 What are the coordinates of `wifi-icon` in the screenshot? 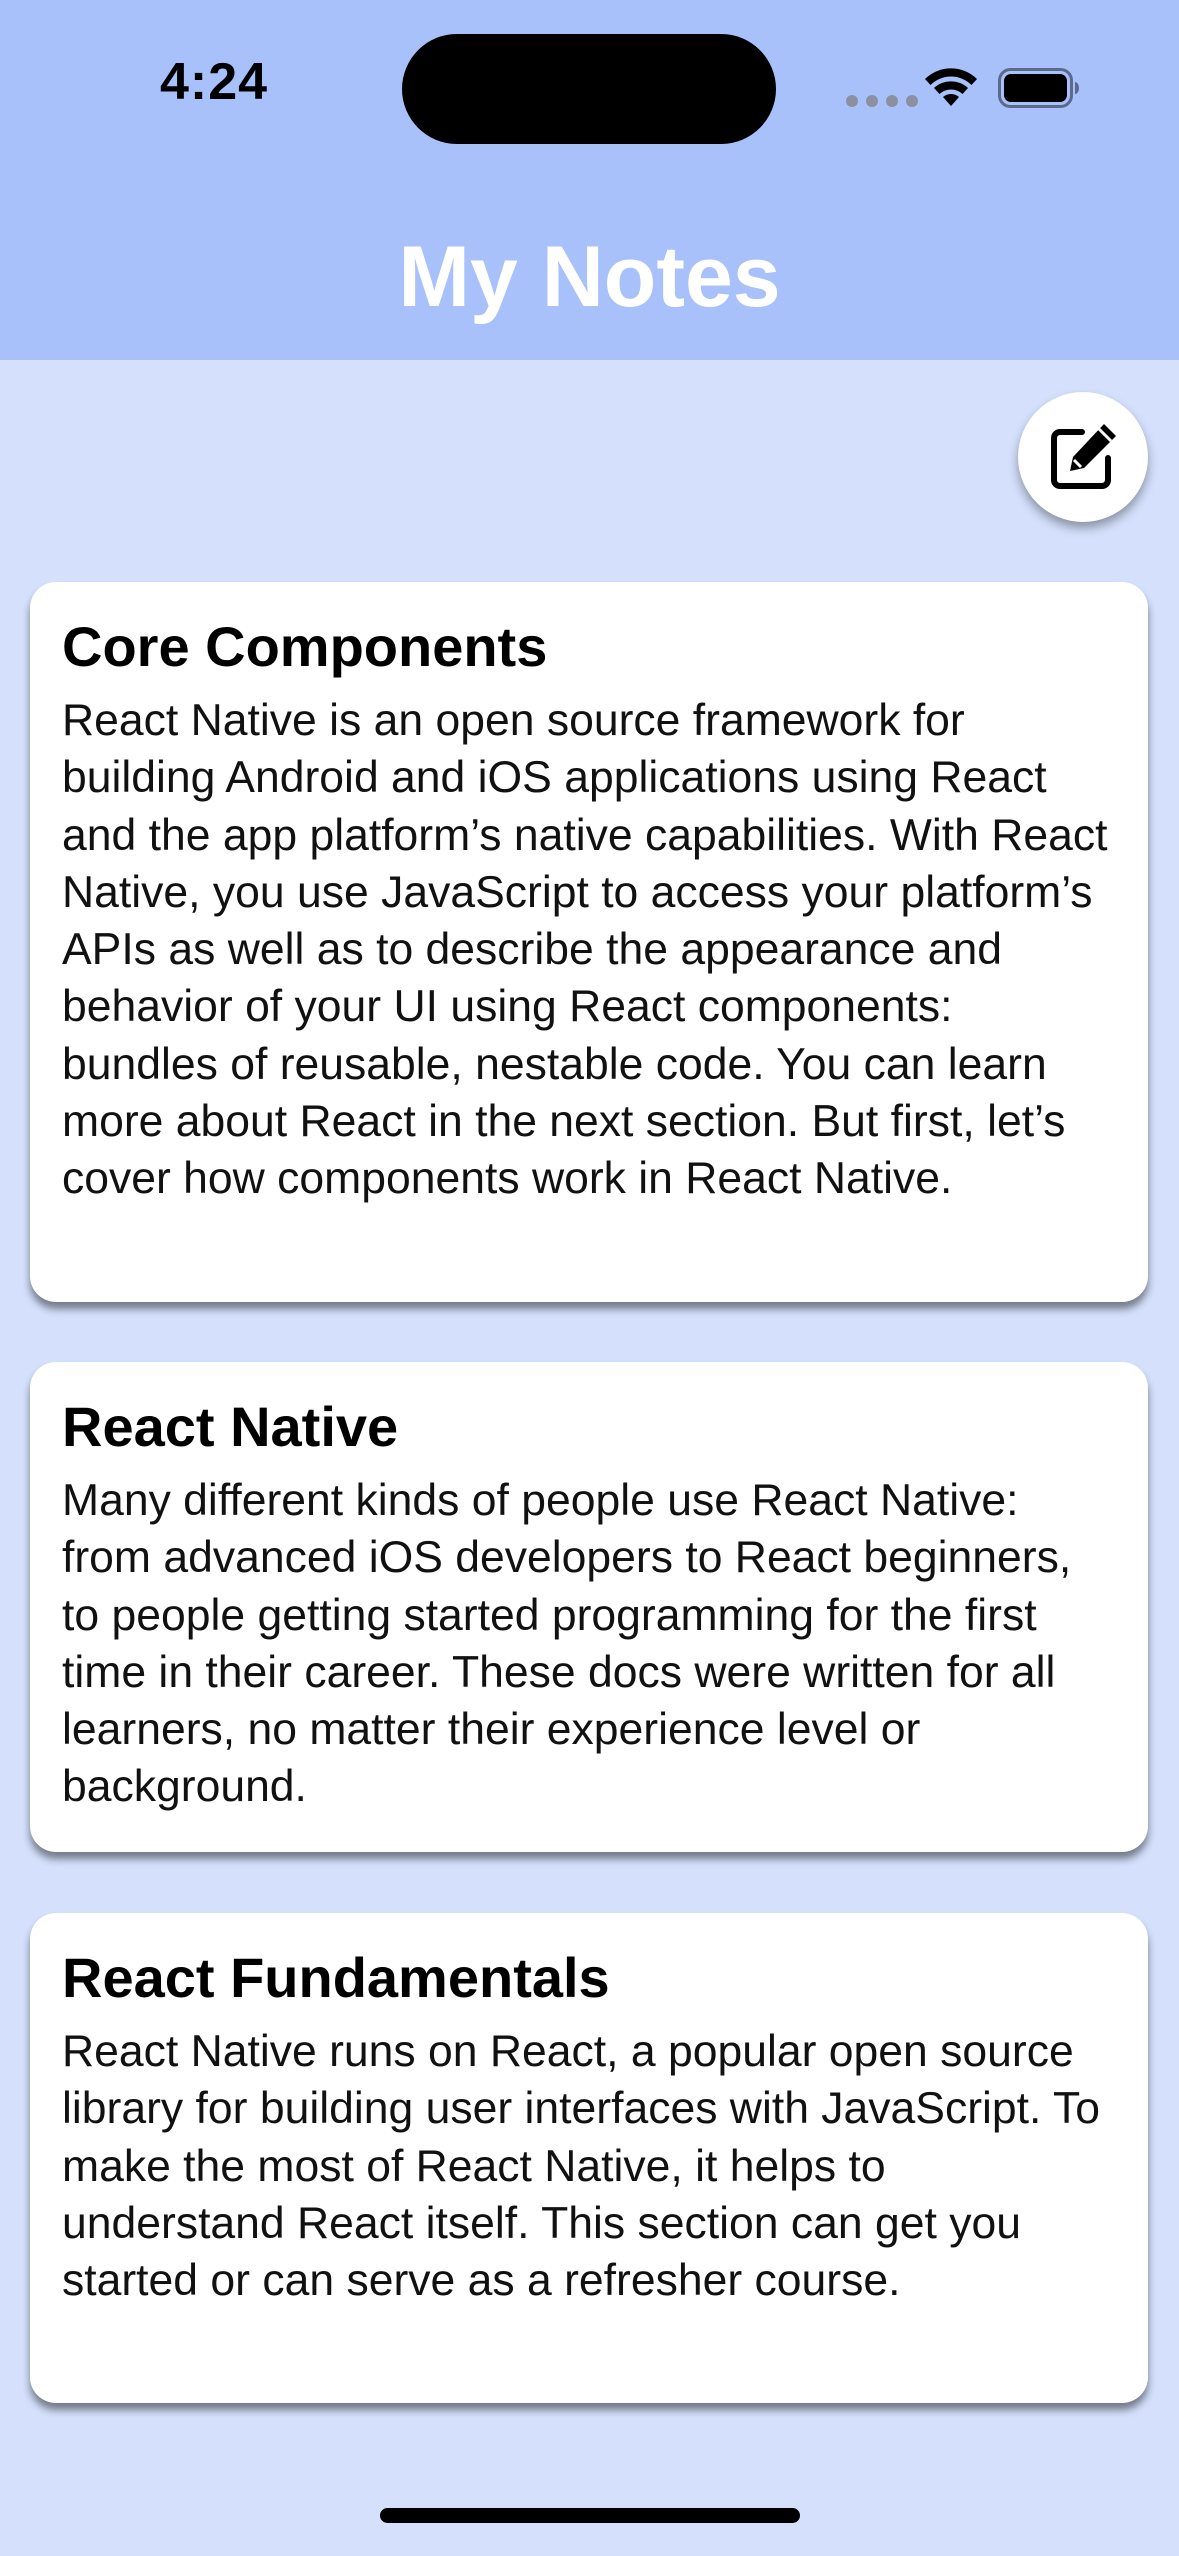 It's located at (951, 87).